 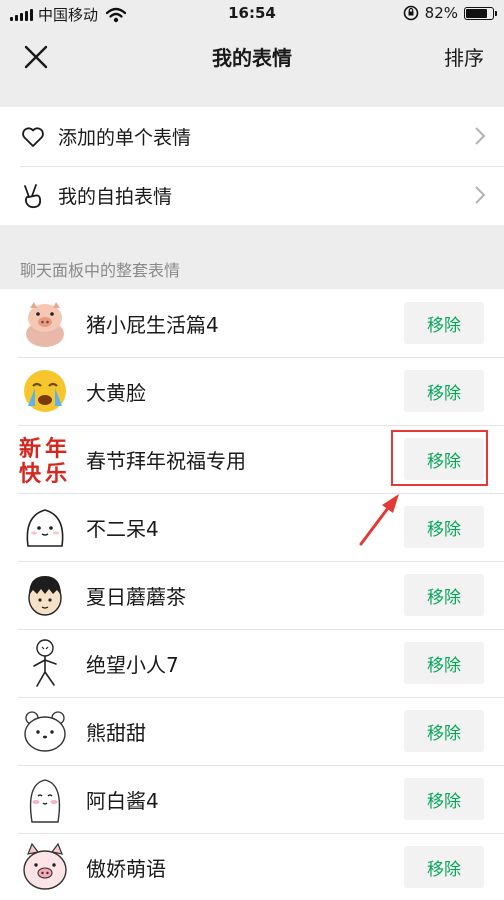 What do you see at coordinates (252, 14) in the screenshot?
I see `status-bar: 中国移动 16:54 82%` at bounding box center [252, 14].